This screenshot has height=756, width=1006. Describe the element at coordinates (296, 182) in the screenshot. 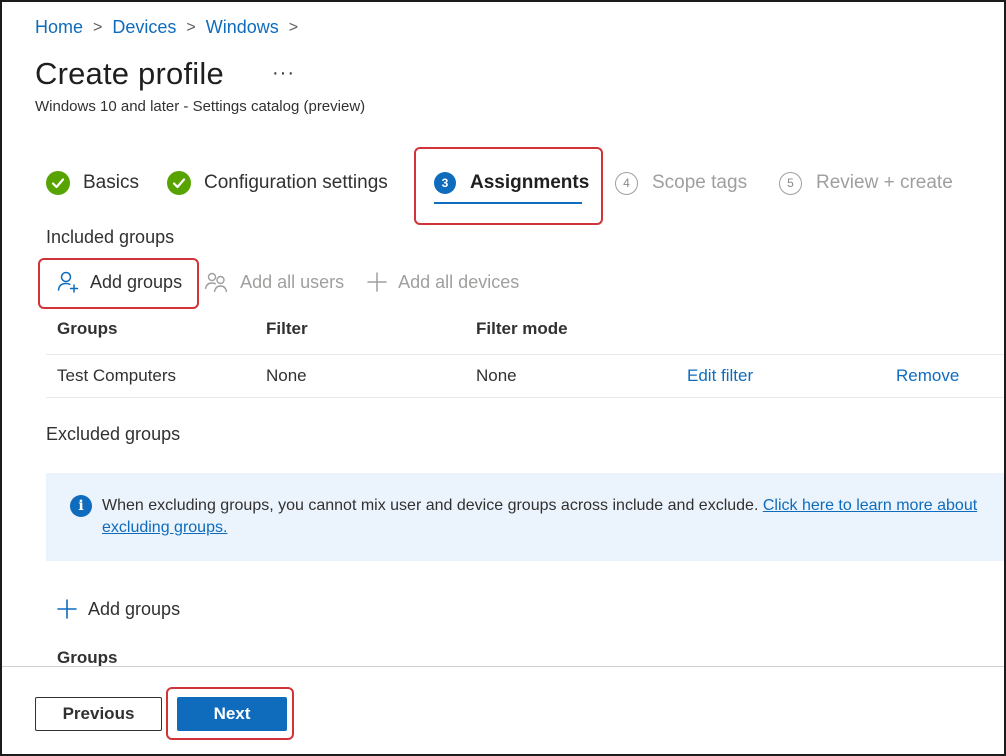

I see `step-label: Configuration settings` at that location.